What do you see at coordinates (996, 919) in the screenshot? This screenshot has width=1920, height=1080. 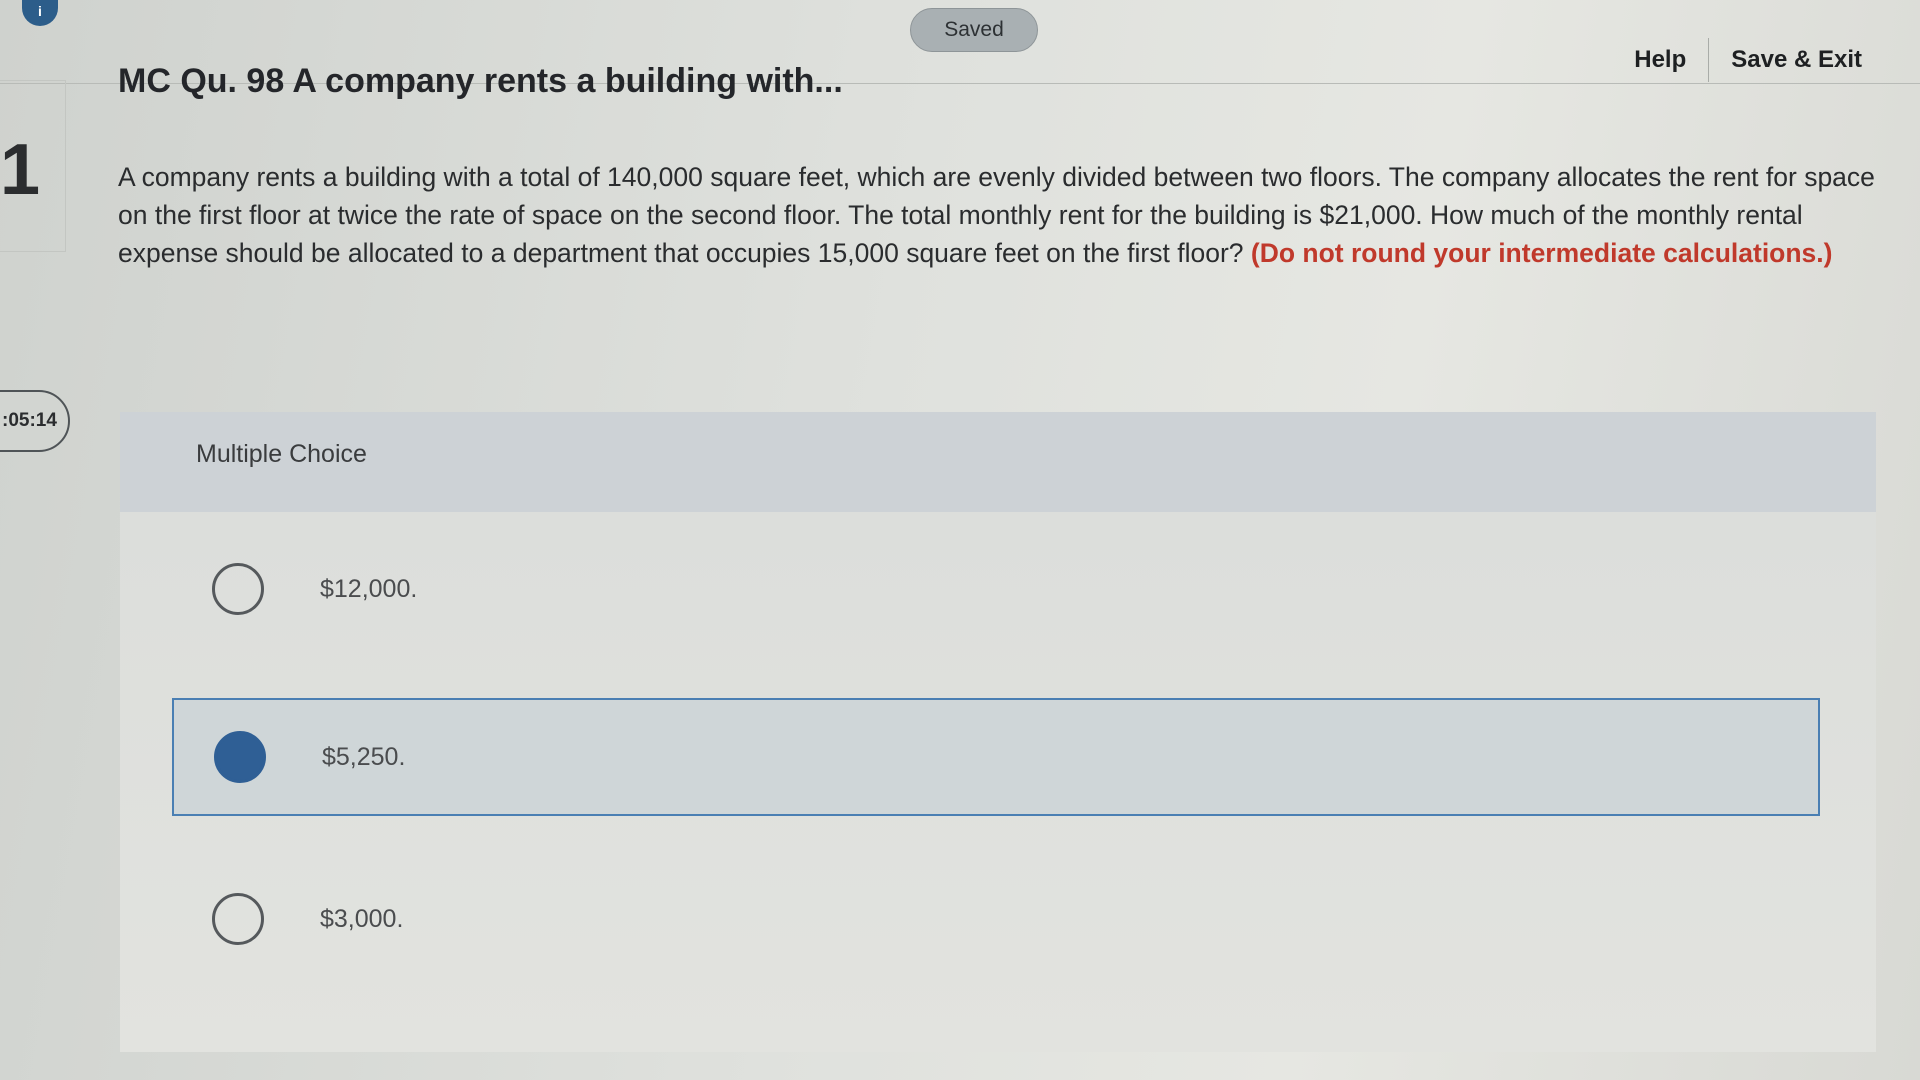 I see `choice-option-3: $3,000.` at bounding box center [996, 919].